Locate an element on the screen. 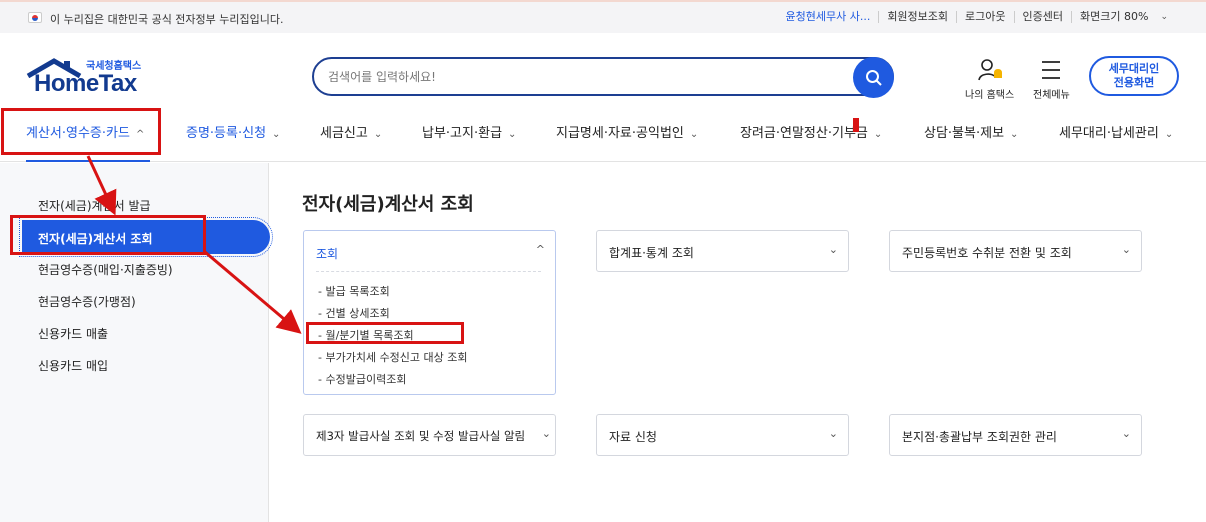  nav-item-tax-return: 세금신고 ⌄ is located at coordinates (351, 131).